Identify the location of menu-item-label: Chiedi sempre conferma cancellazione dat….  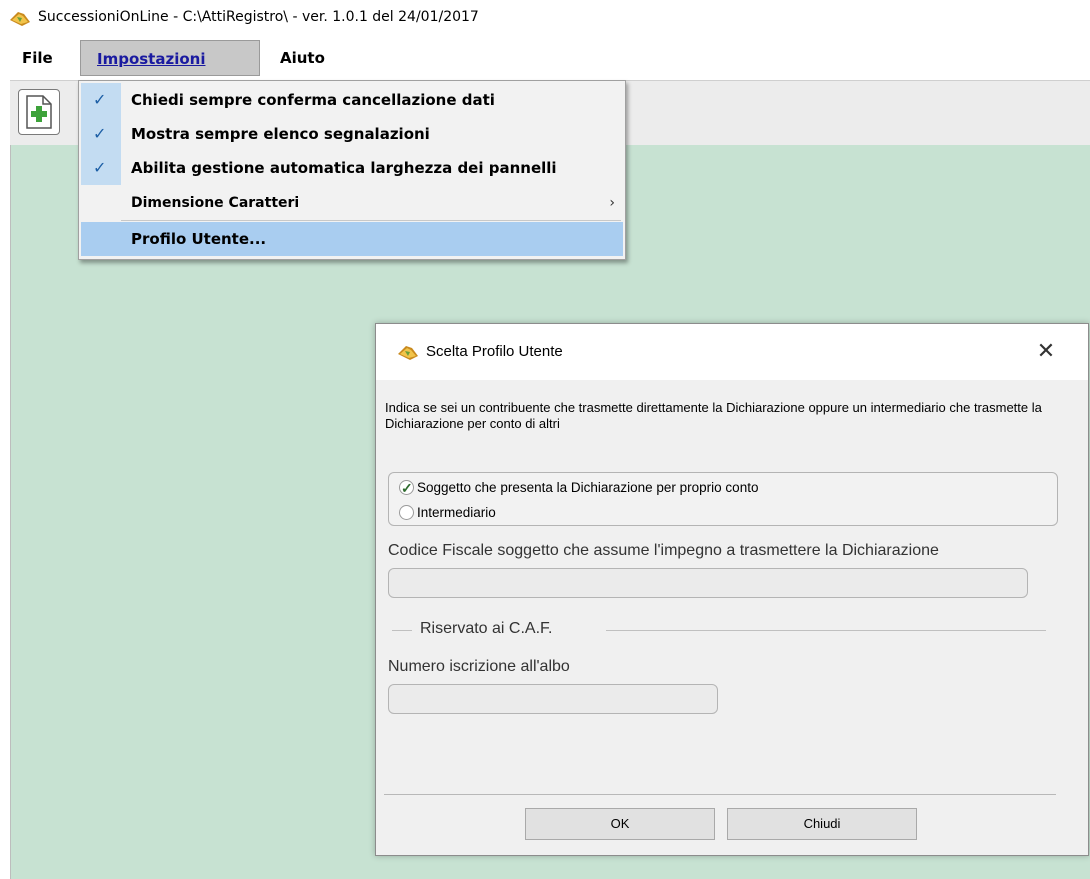
(313, 100).